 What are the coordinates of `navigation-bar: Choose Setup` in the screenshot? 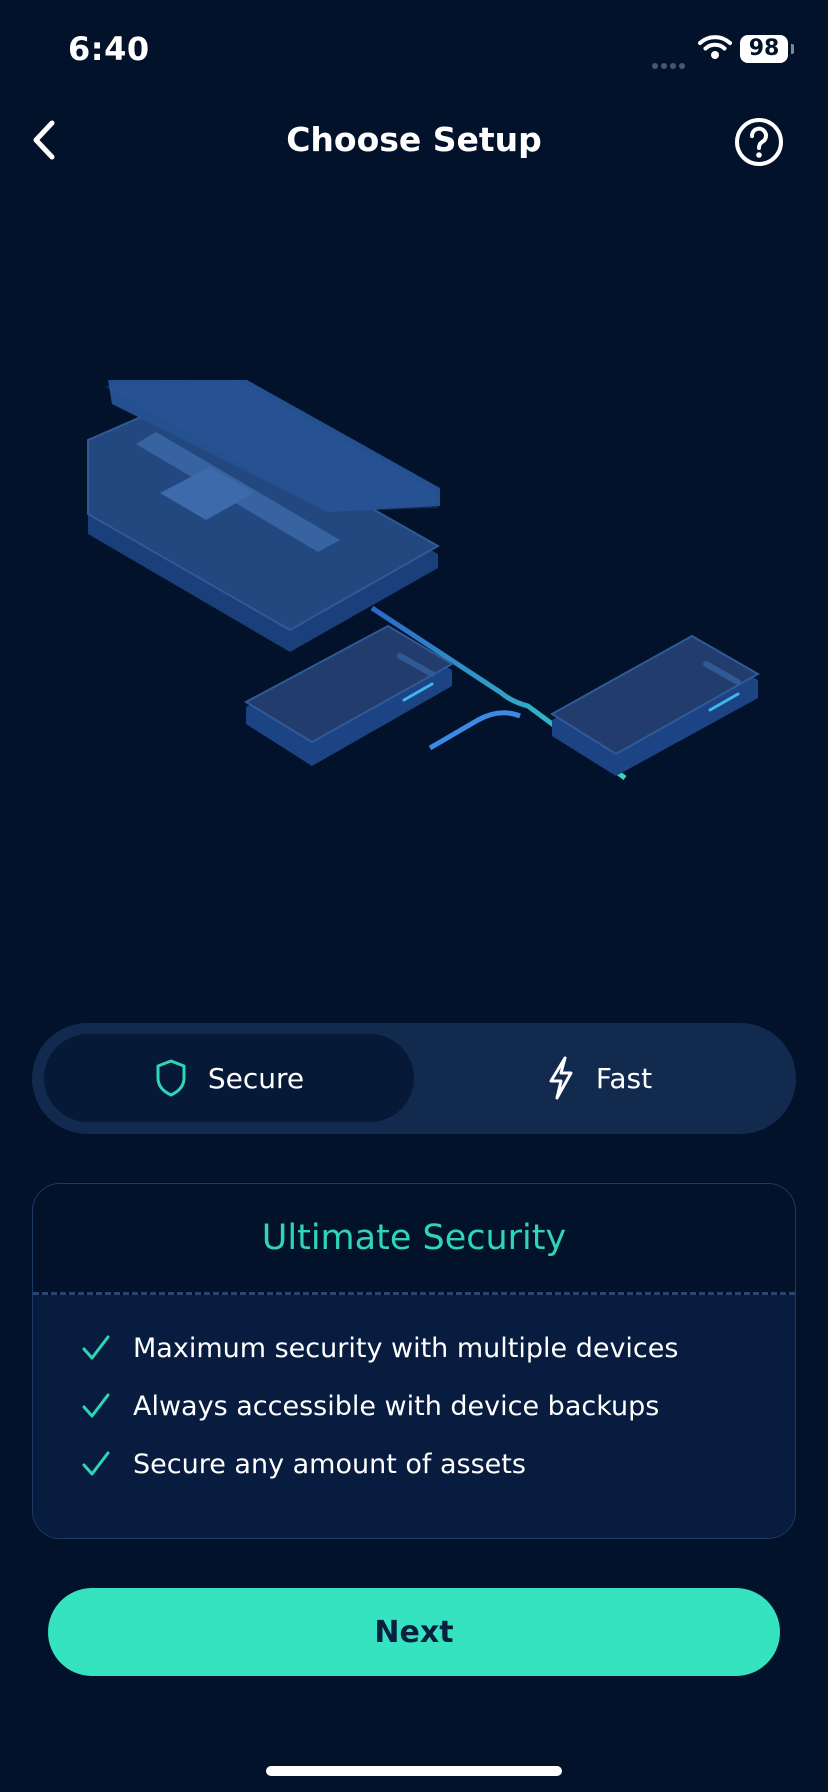 It's located at (414, 140).